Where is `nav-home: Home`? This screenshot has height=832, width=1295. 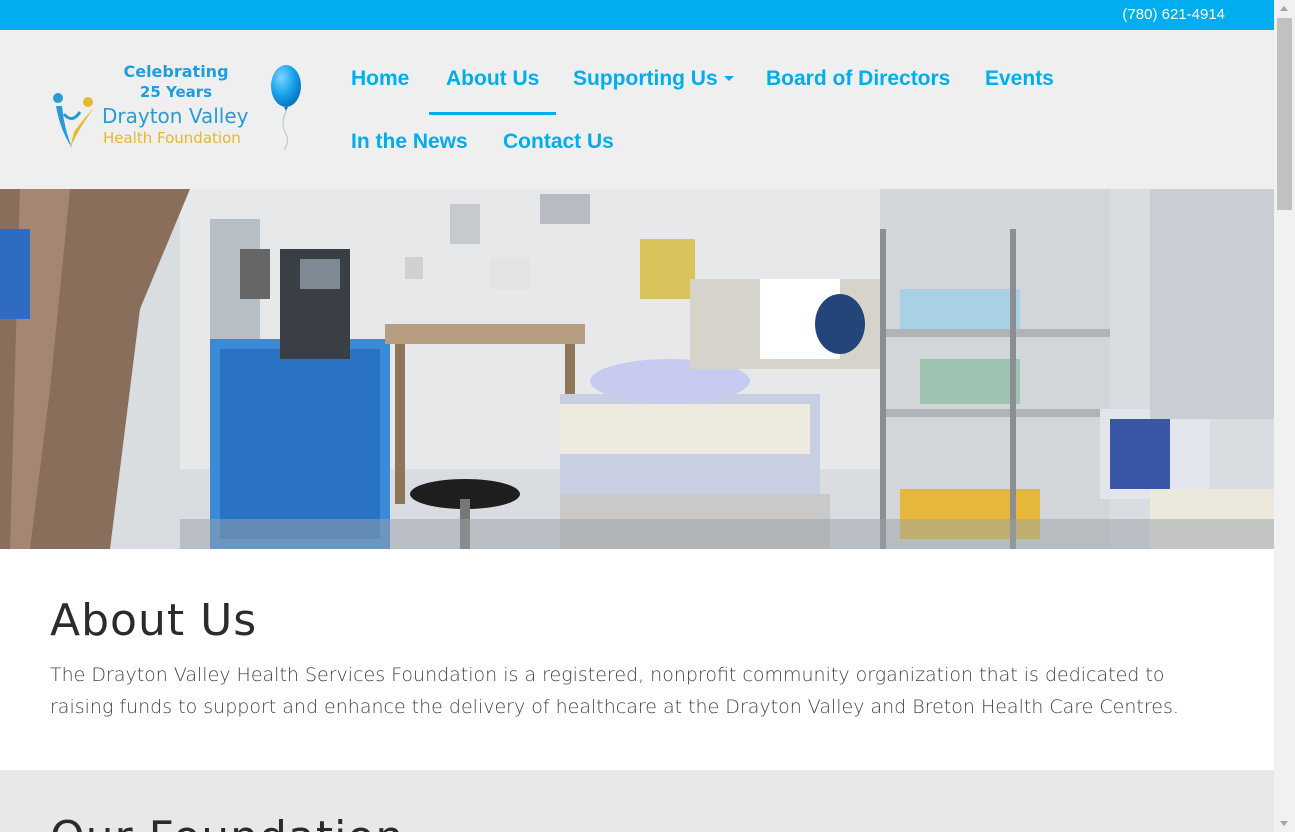
nav-home: Home is located at coordinates (380, 79).